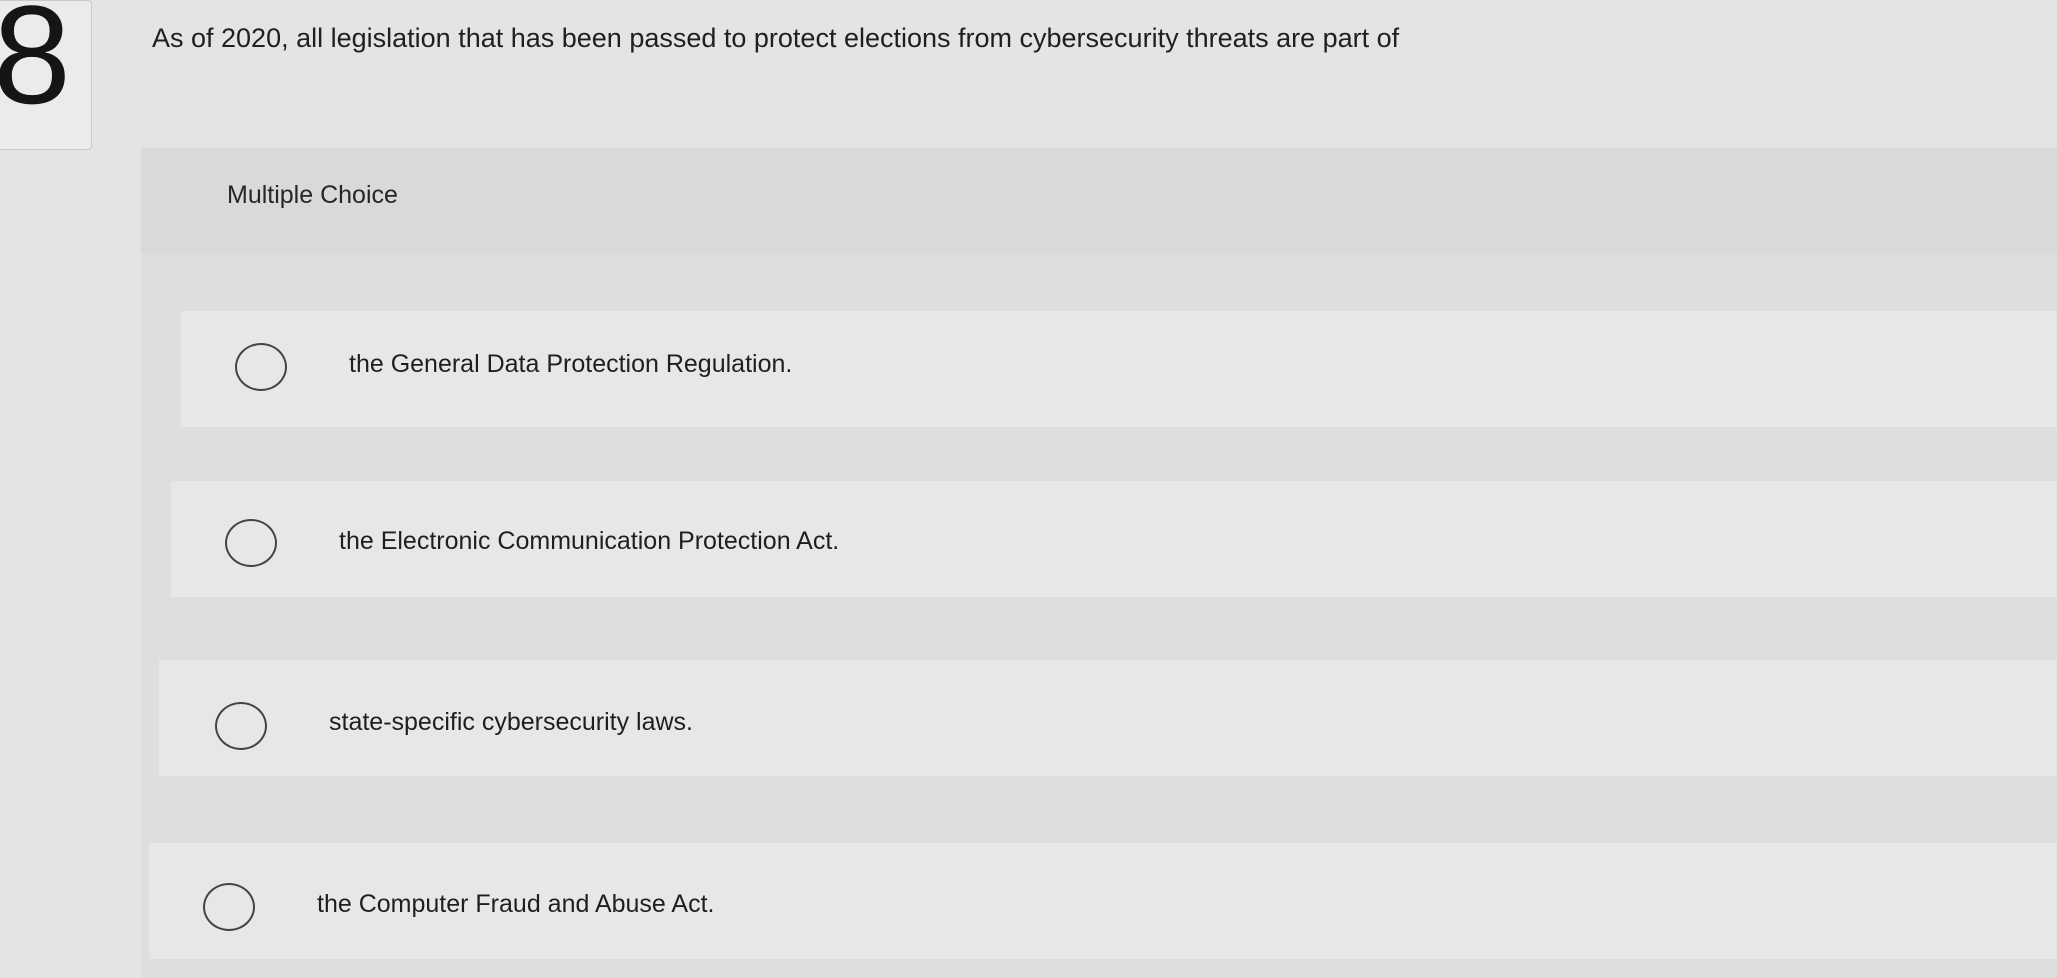 The image size is (2057, 978). What do you see at coordinates (1119, 369) in the screenshot?
I see `choice-option-1: the General Data Protection Regulation.` at bounding box center [1119, 369].